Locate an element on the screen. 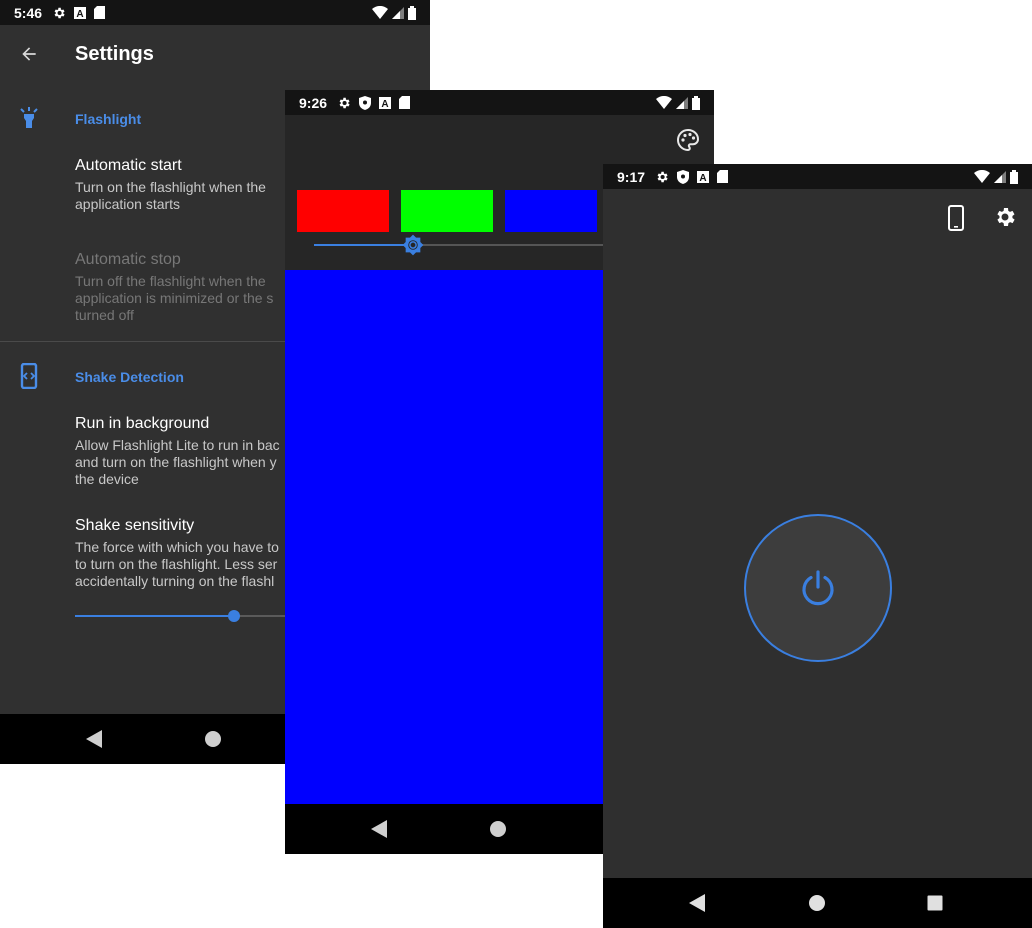 The height and width of the screenshot is (928, 1032). power-icon is located at coordinates (818, 588).